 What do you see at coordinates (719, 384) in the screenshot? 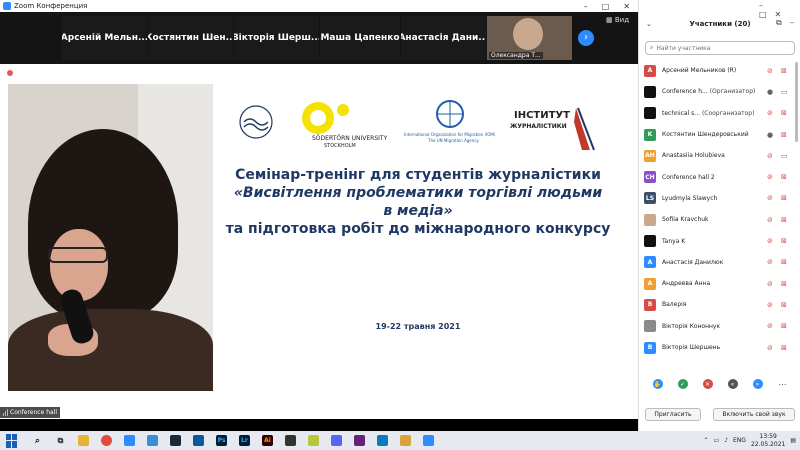
I see `reaction-bar: ✋ ✓ ✕ « » ⋯` at bounding box center [719, 384].